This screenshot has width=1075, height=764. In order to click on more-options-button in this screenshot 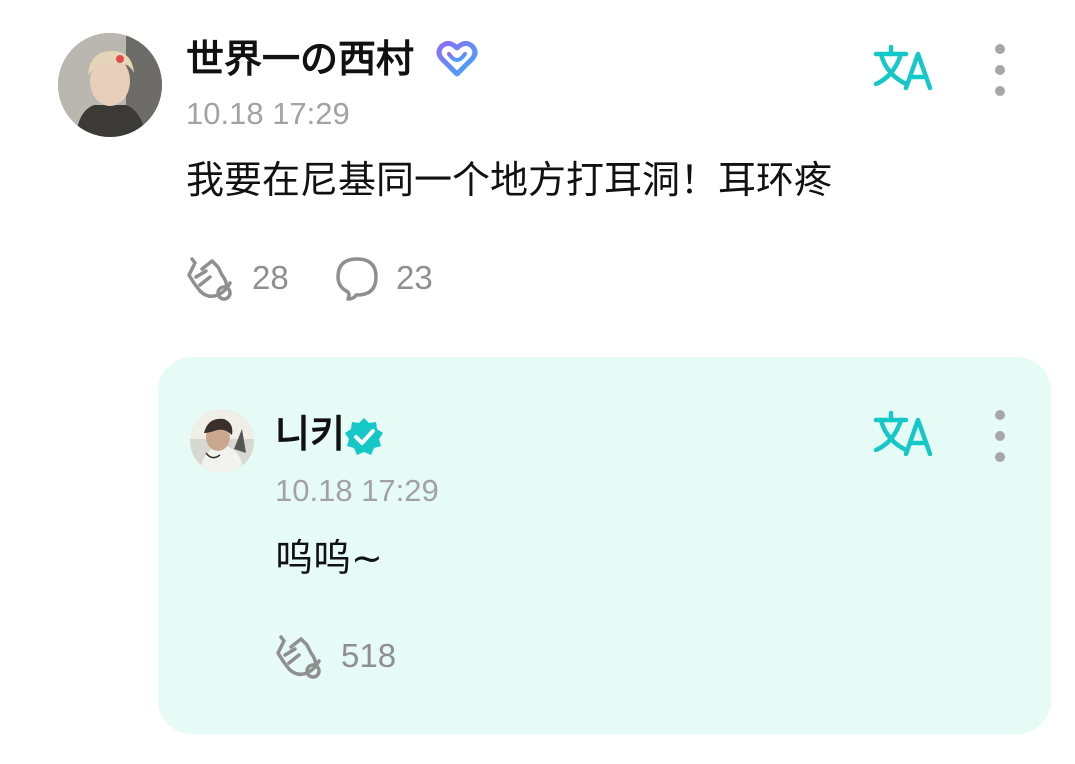, I will do `click(1000, 70)`.